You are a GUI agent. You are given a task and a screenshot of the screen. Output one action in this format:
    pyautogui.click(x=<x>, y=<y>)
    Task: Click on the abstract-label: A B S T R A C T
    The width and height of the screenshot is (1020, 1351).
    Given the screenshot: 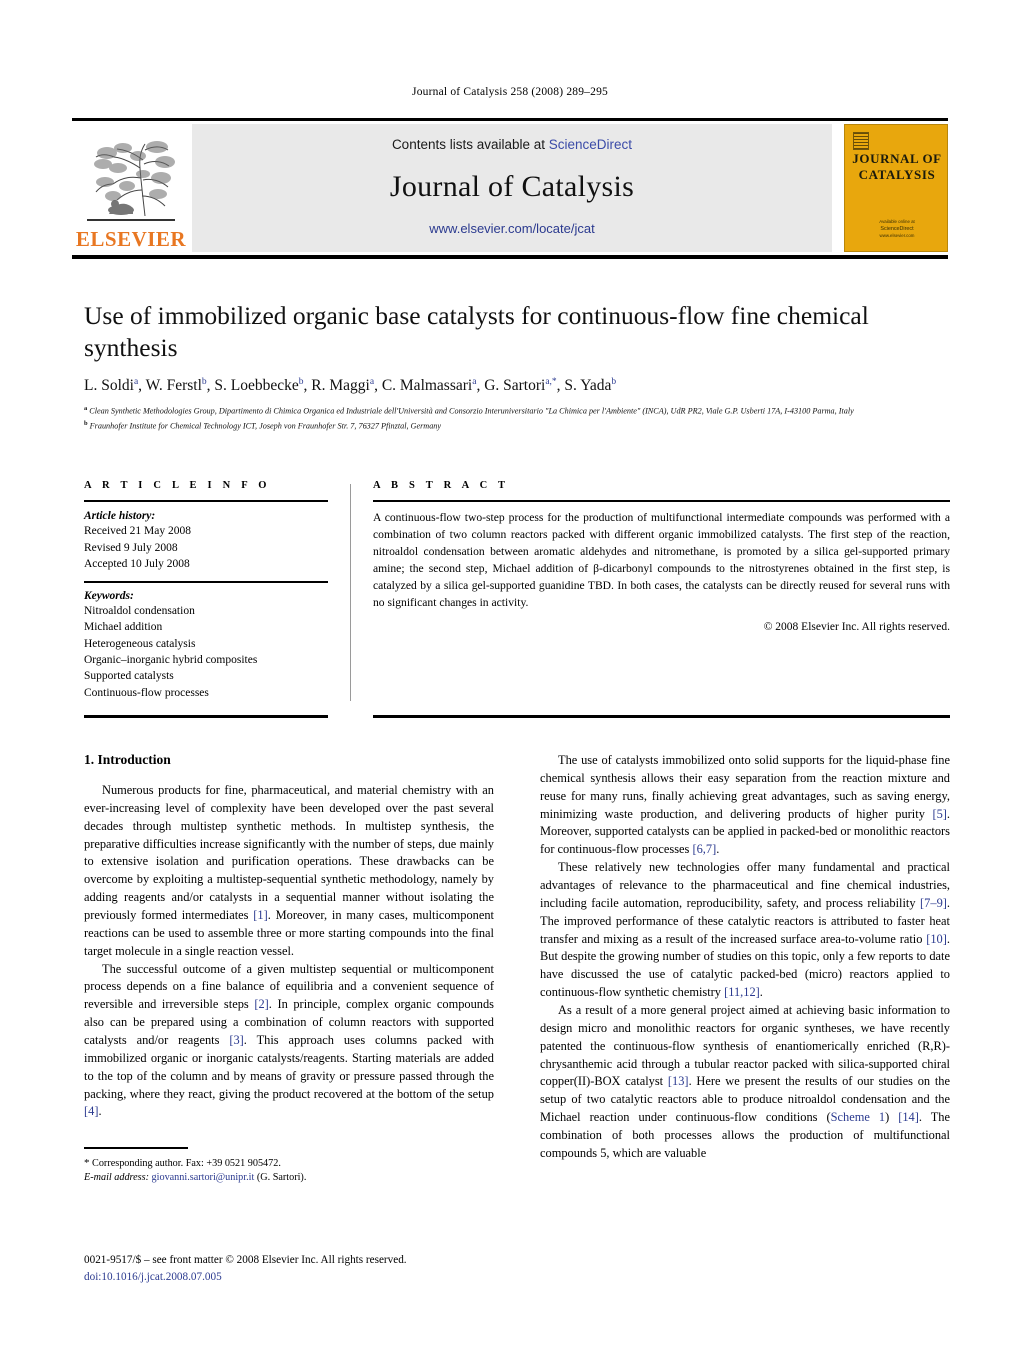 What is the action you would take?
    pyautogui.click(x=441, y=485)
    